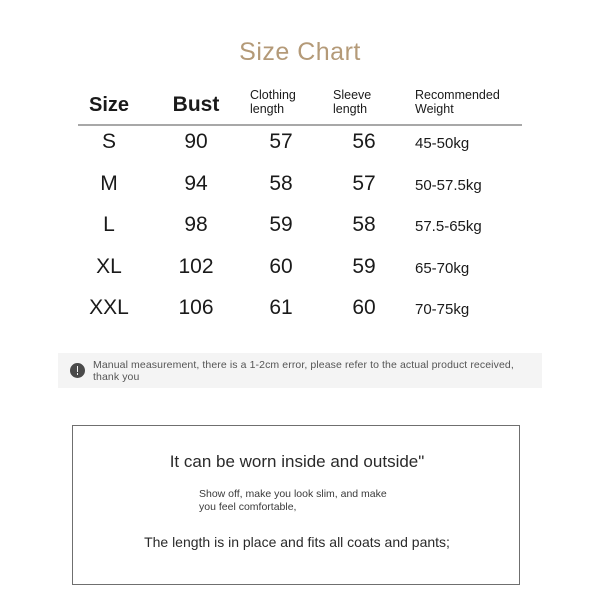 Image resolution: width=600 pixels, height=600 pixels. What do you see at coordinates (364, 224) in the screenshot?
I see `cell-sleeve-length: 58` at bounding box center [364, 224].